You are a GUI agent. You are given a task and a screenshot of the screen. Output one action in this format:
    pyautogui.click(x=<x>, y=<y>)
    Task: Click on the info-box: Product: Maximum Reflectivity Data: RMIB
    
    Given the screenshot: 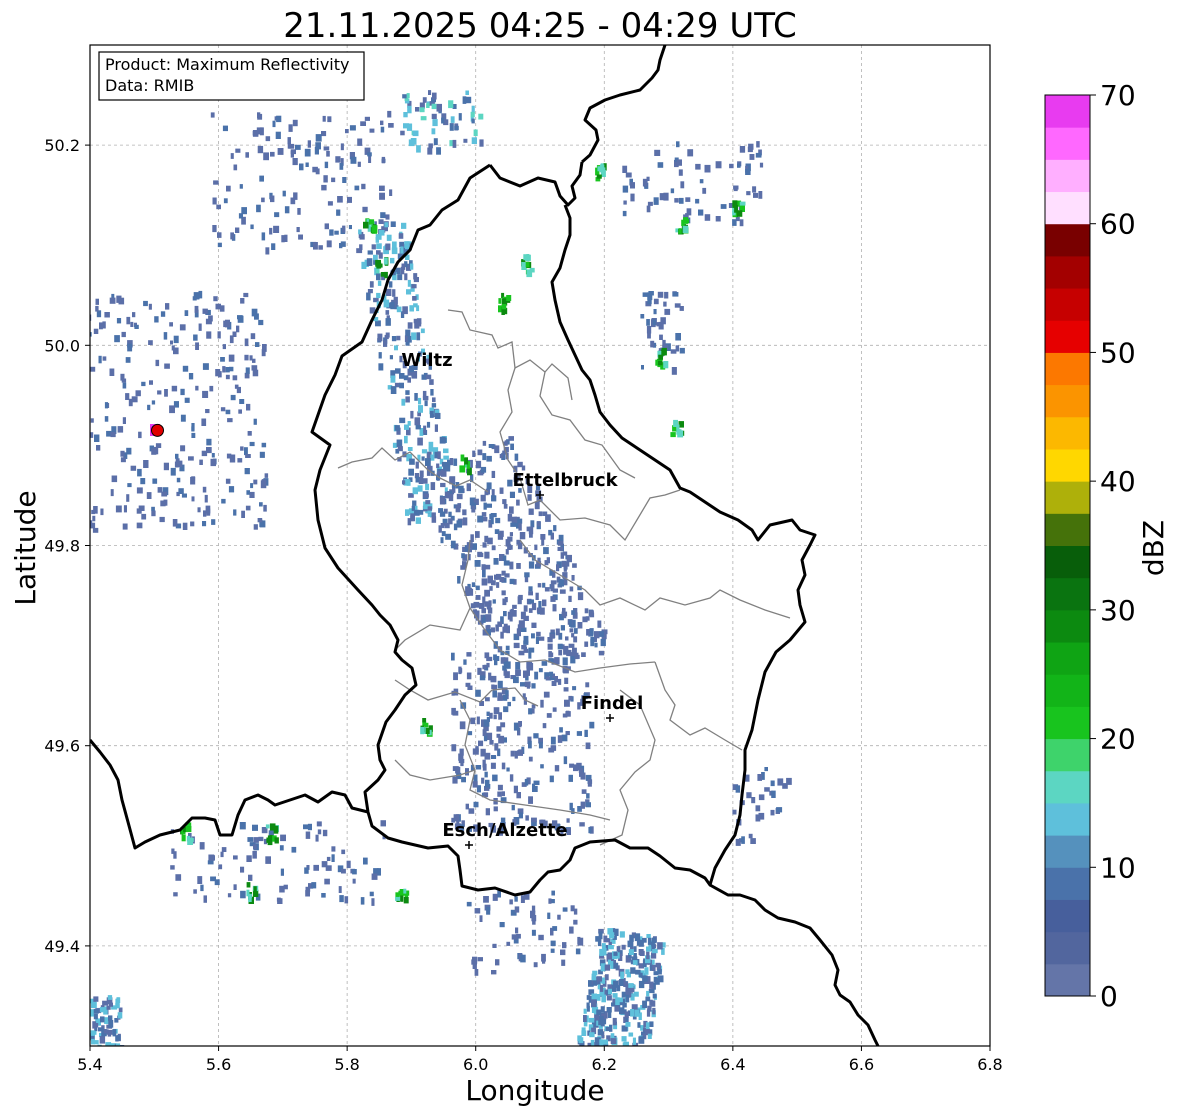 What is the action you would take?
    pyautogui.click(x=231, y=76)
    